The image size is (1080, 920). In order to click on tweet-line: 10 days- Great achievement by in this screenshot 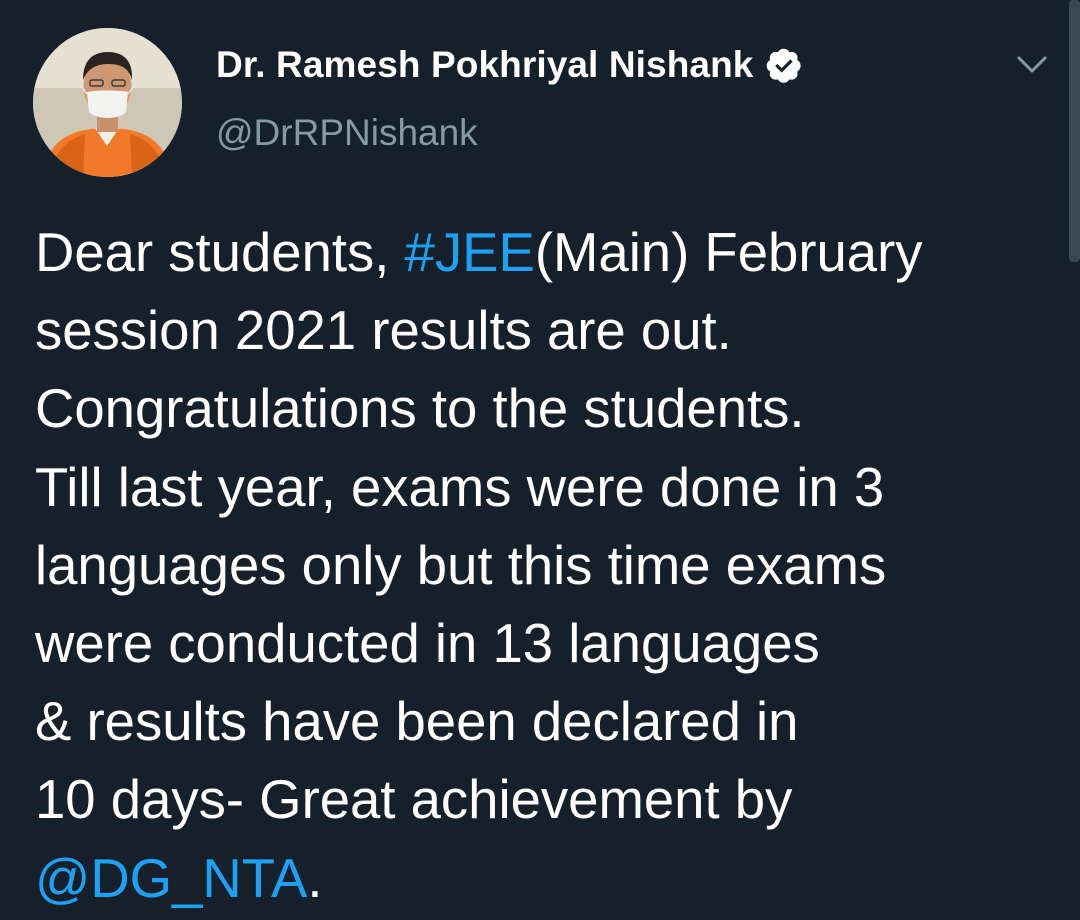, I will do `click(414, 800)`.